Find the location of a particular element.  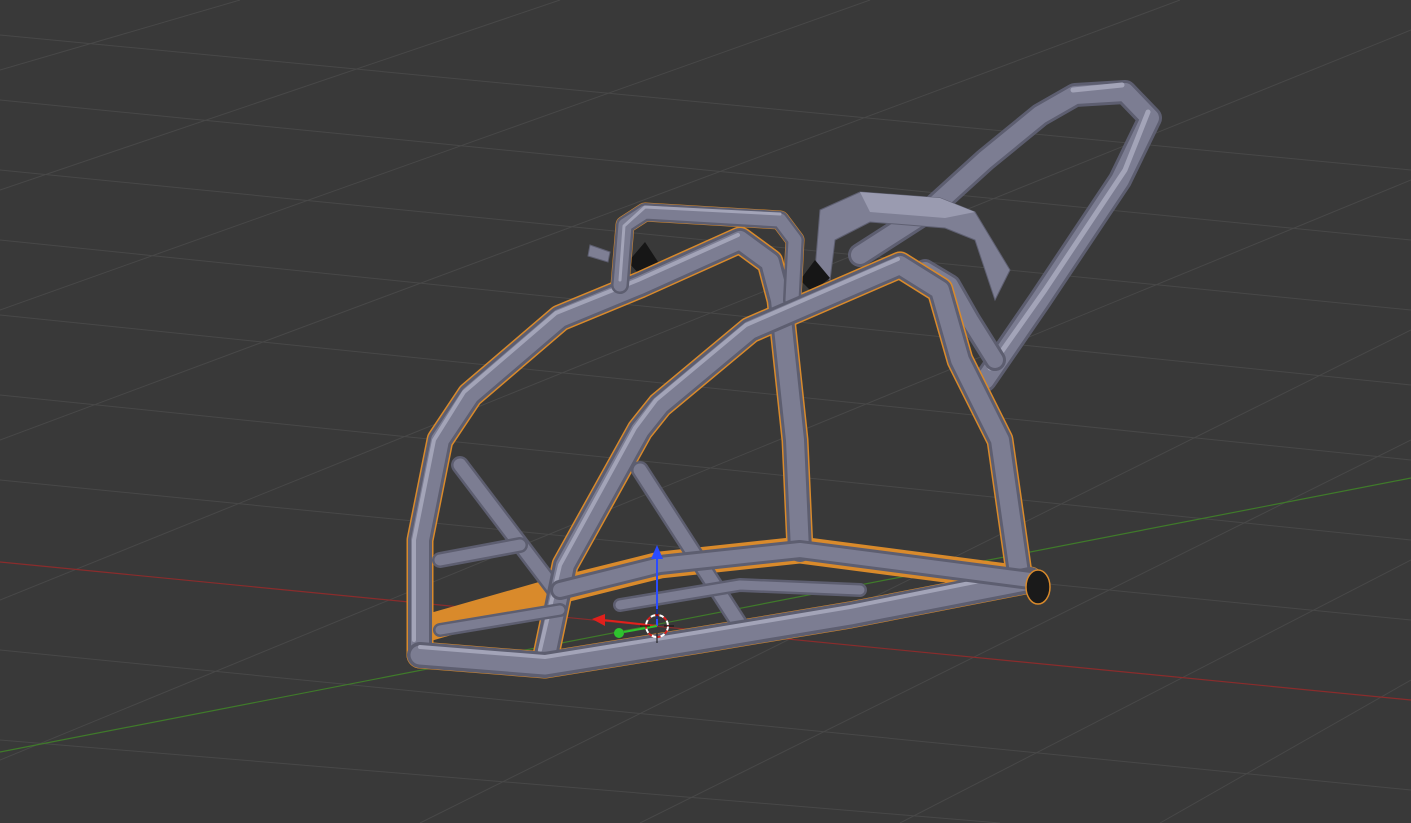

tube-end-cap is located at coordinates (1038, 587).